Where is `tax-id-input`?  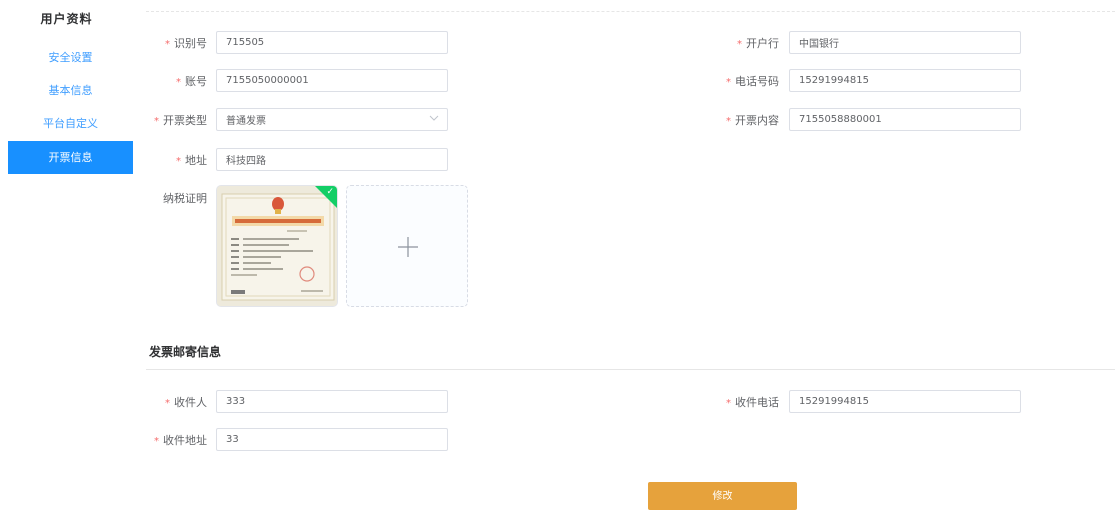 tax-id-input is located at coordinates (332, 42).